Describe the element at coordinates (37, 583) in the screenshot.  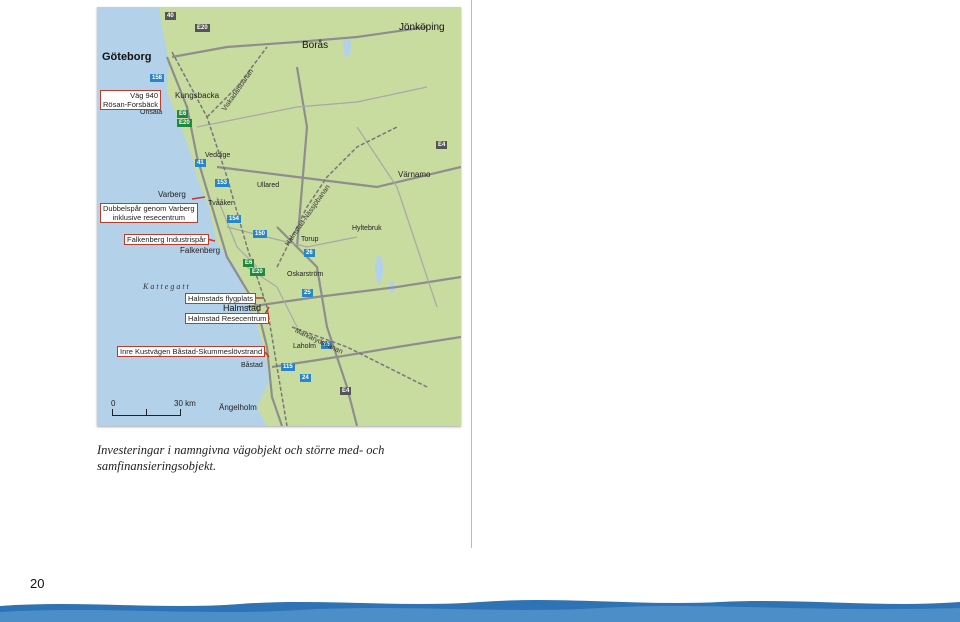
I see `page-number: 20` at that location.